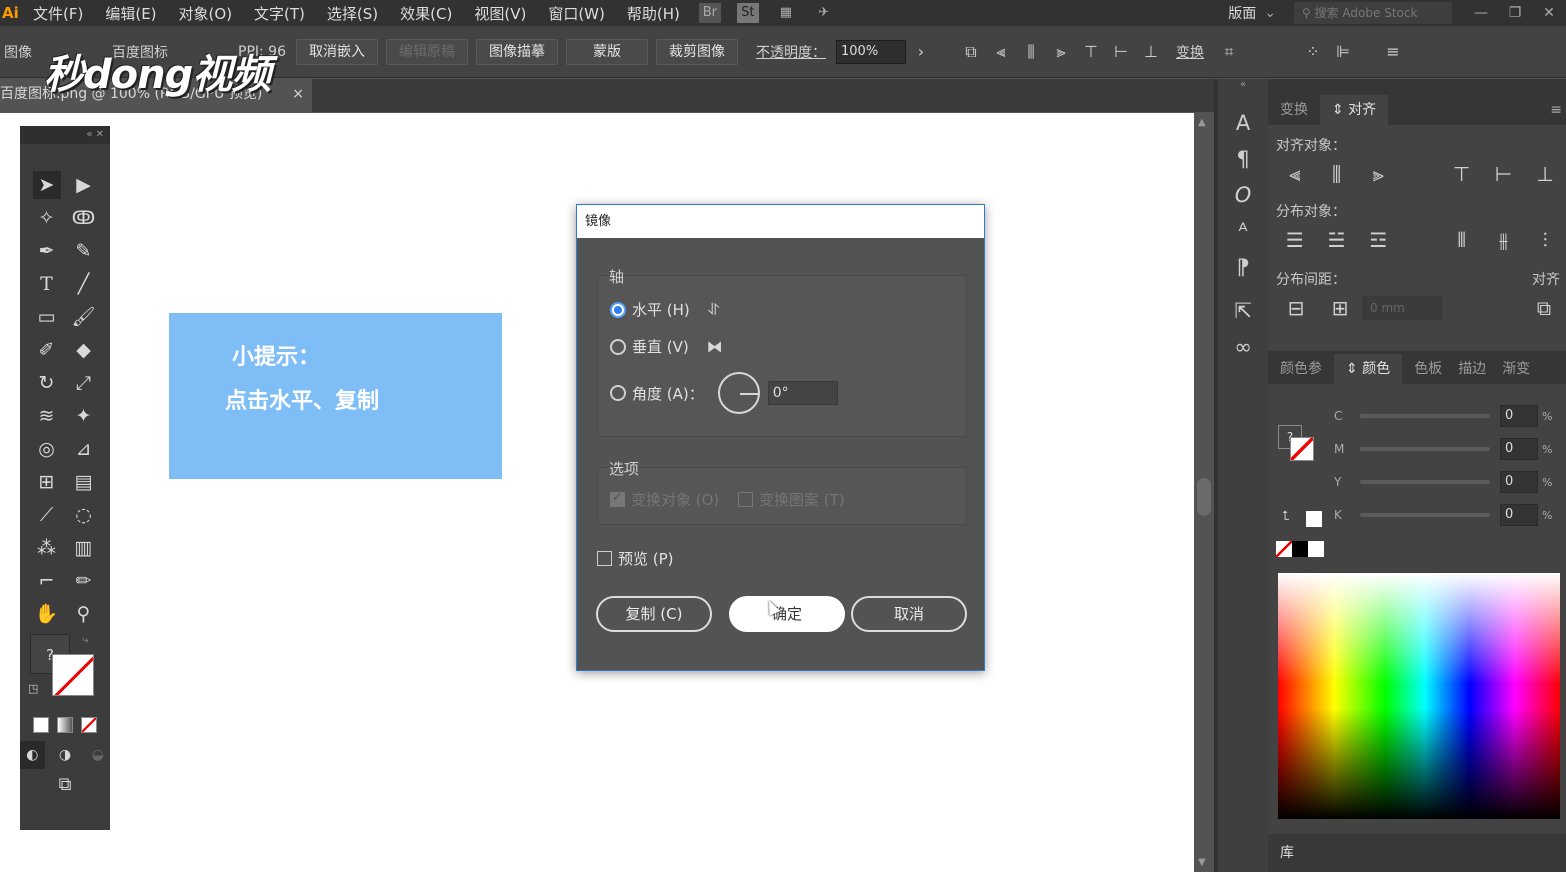  I want to click on align-middle-icon: ⊢, so click(1121, 52).